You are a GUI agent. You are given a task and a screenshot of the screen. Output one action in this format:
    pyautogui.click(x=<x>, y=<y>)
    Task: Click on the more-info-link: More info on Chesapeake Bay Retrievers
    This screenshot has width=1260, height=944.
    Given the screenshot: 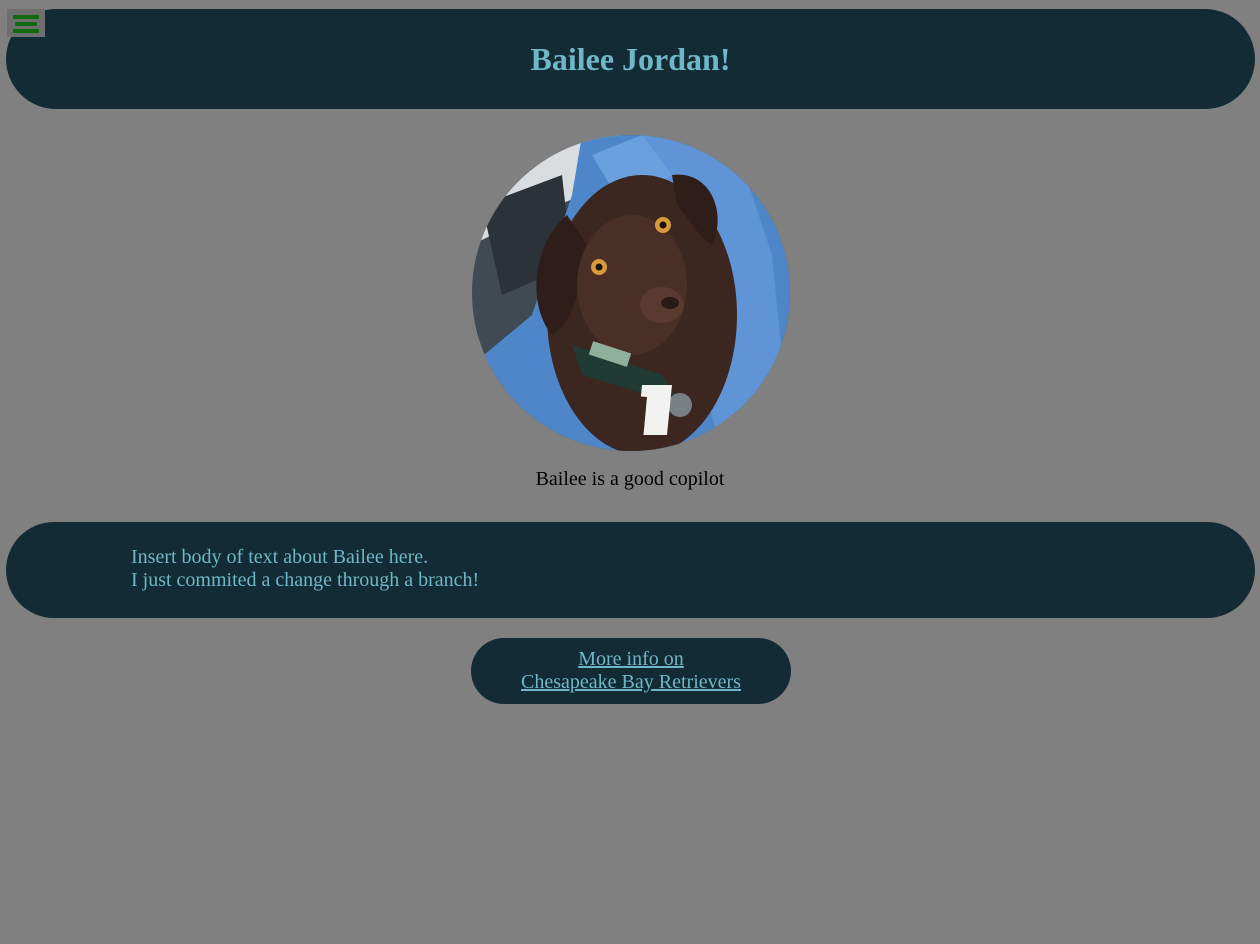 What is the action you would take?
    pyautogui.click(x=631, y=671)
    